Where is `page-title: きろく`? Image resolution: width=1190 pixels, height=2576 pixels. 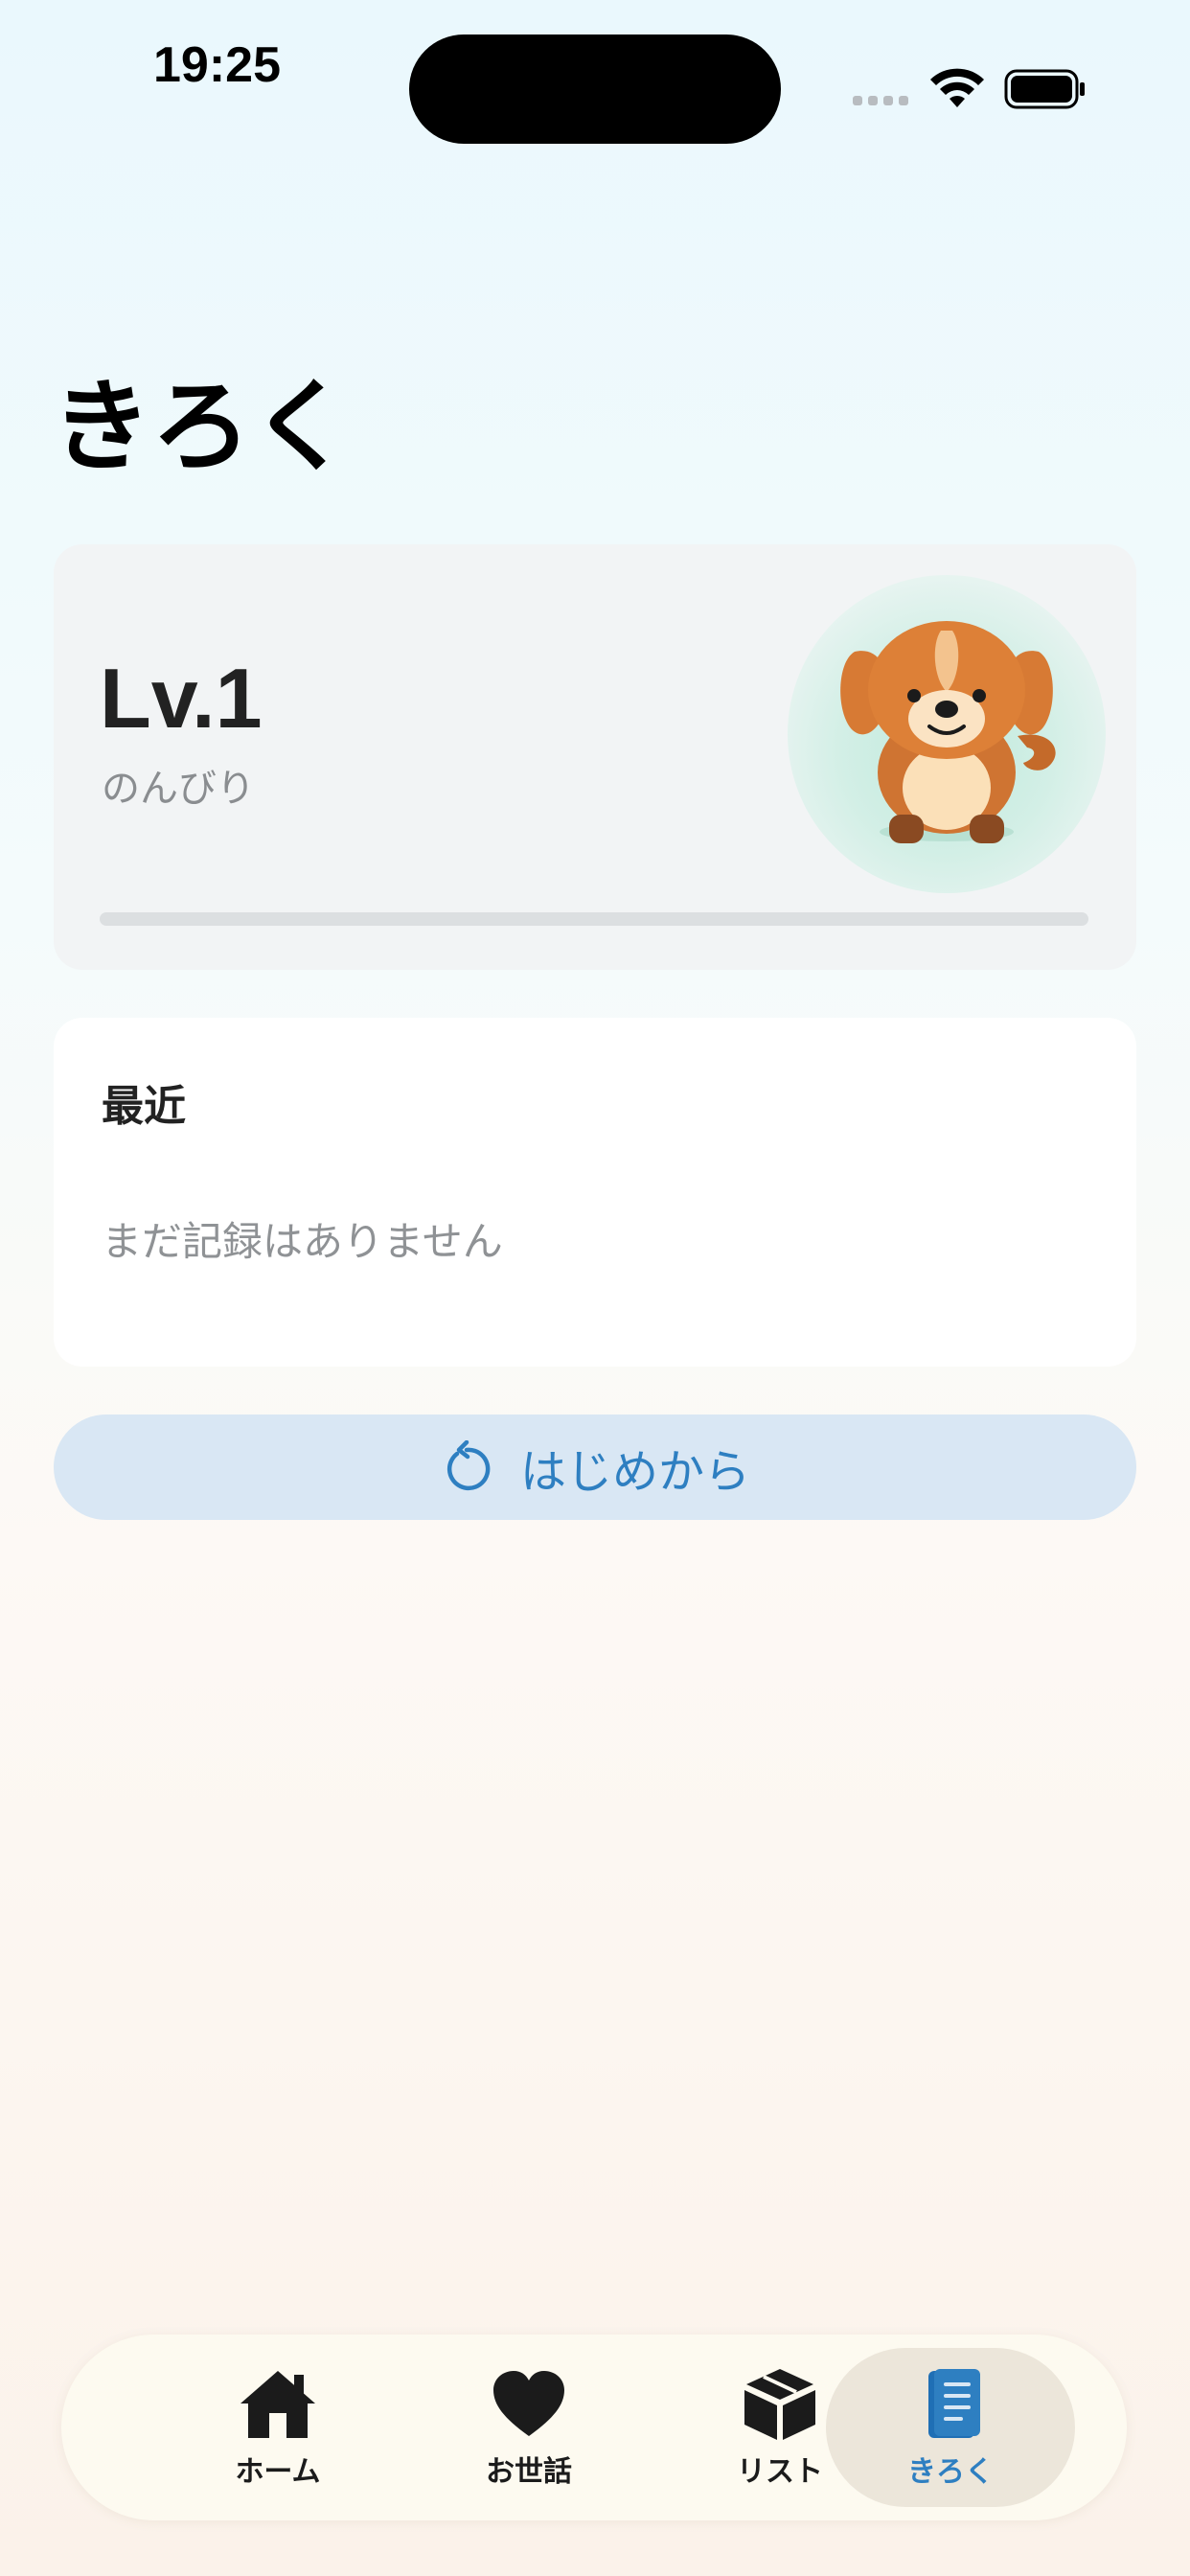 page-title: きろく is located at coordinates (202, 426).